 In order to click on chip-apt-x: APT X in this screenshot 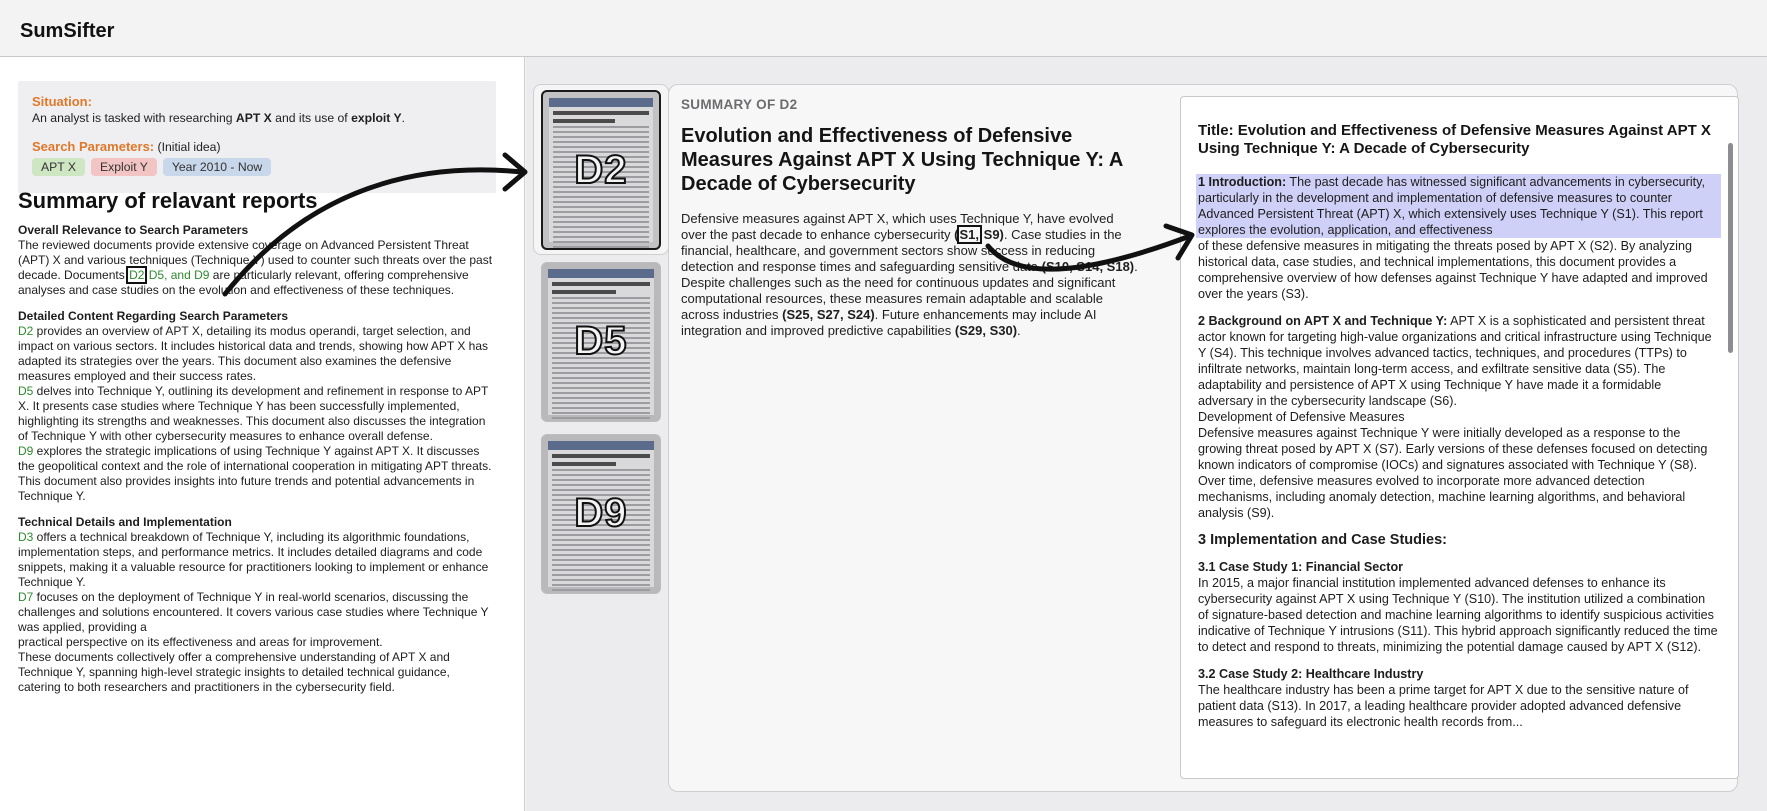, I will do `click(58, 167)`.